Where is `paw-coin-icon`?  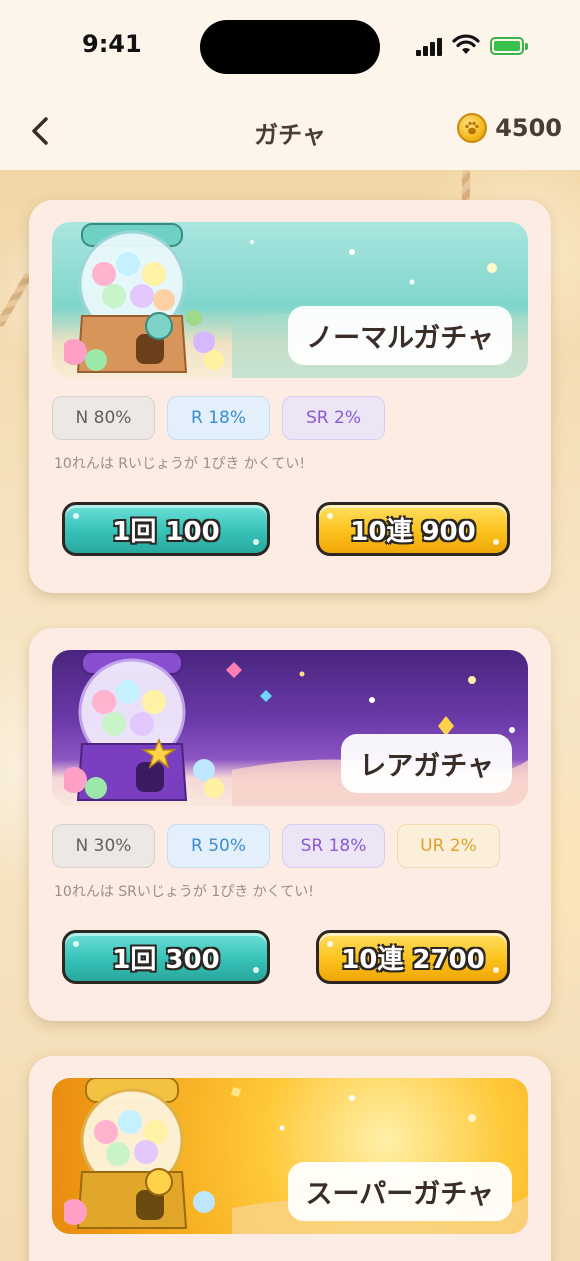 paw-coin-icon is located at coordinates (472, 128).